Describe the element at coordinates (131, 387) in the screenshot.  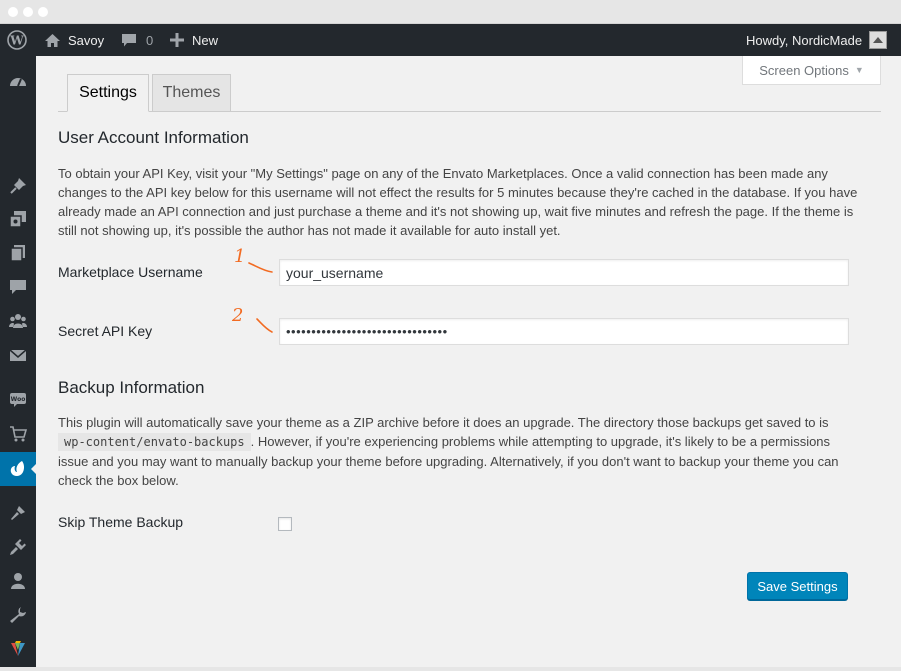
I see `backup-heading: Backup Information` at that location.